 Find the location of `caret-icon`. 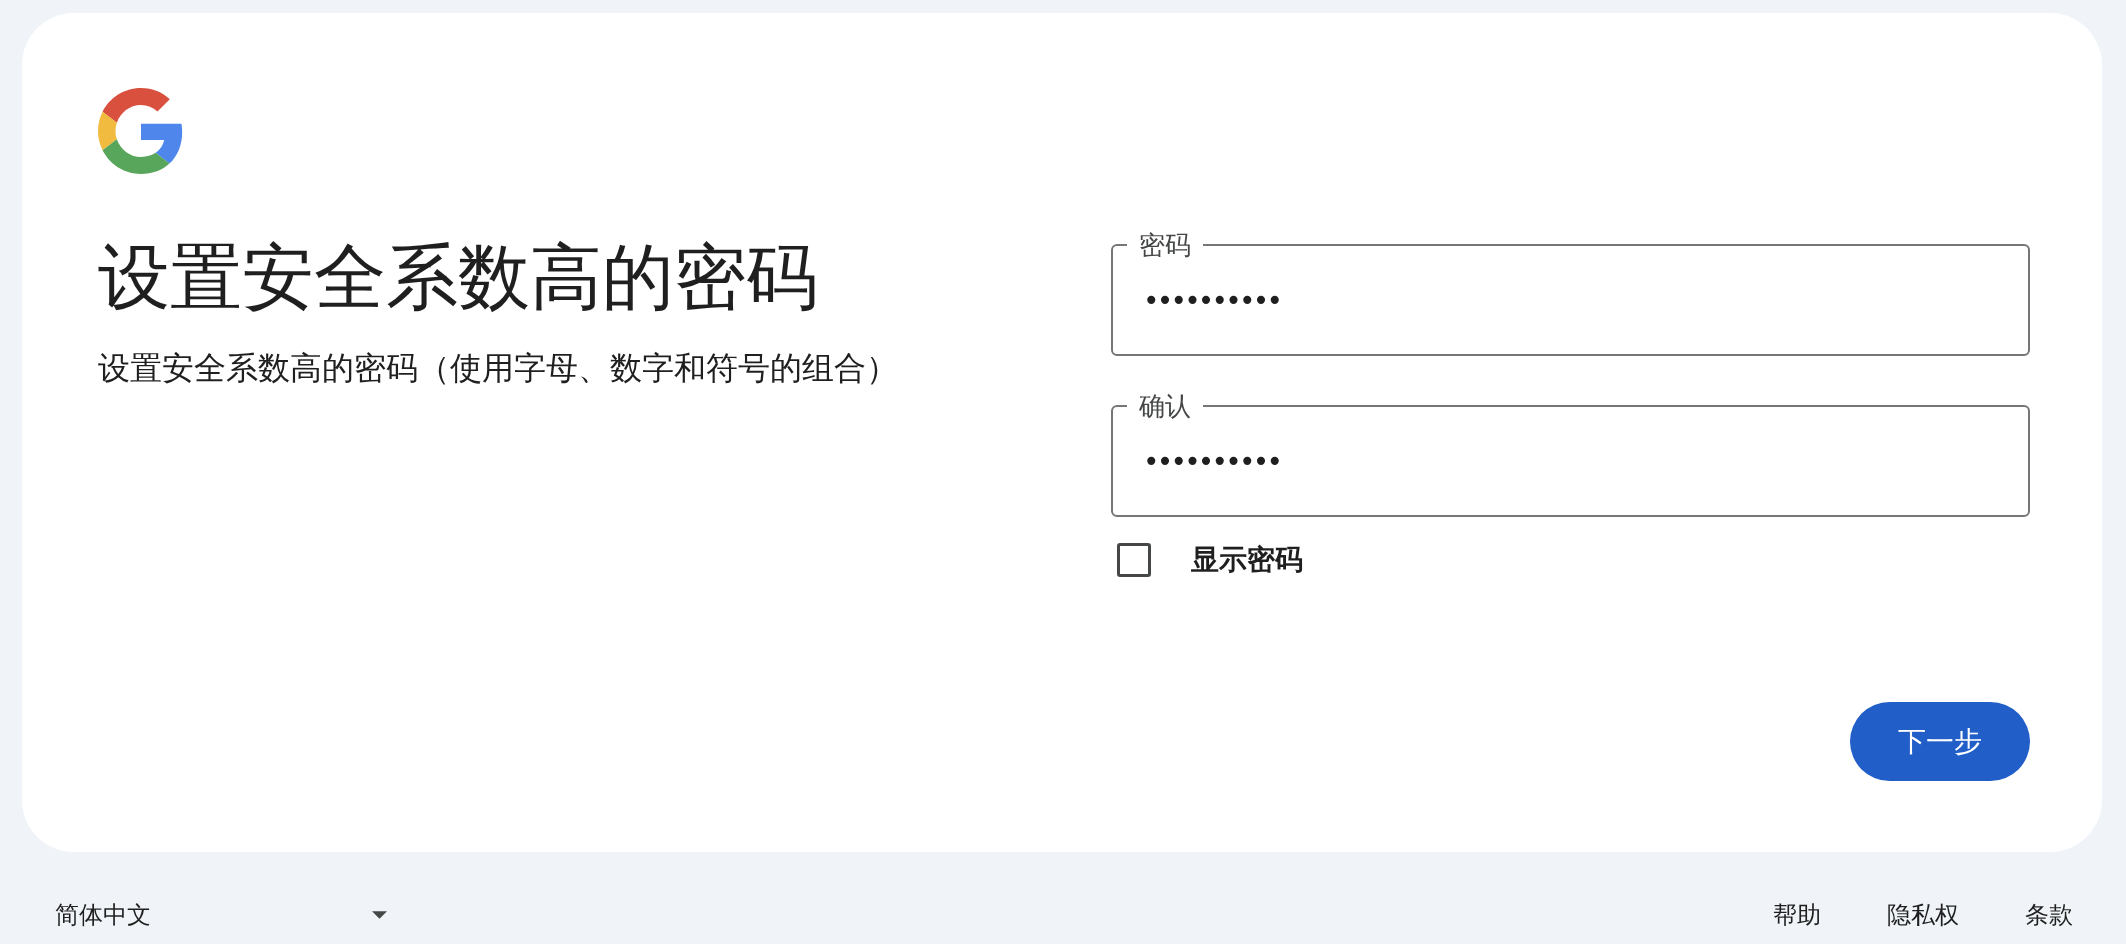

caret-icon is located at coordinates (379, 915).